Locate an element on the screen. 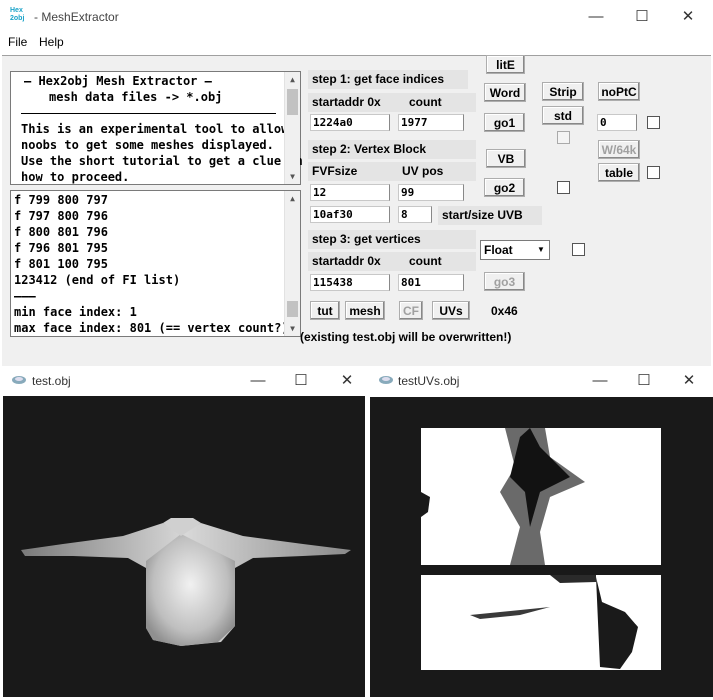  zero-checkbox is located at coordinates (653, 122).